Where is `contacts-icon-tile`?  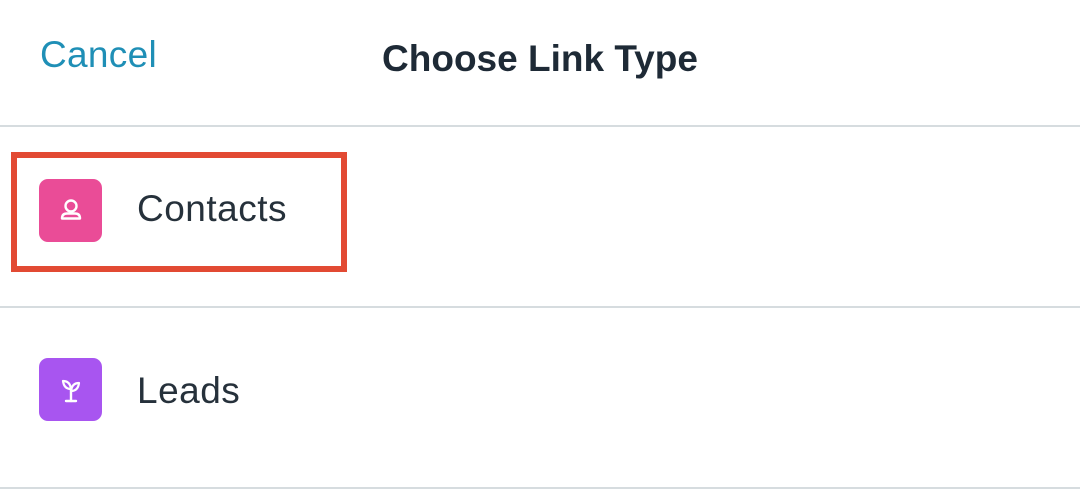 contacts-icon-tile is located at coordinates (70, 210).